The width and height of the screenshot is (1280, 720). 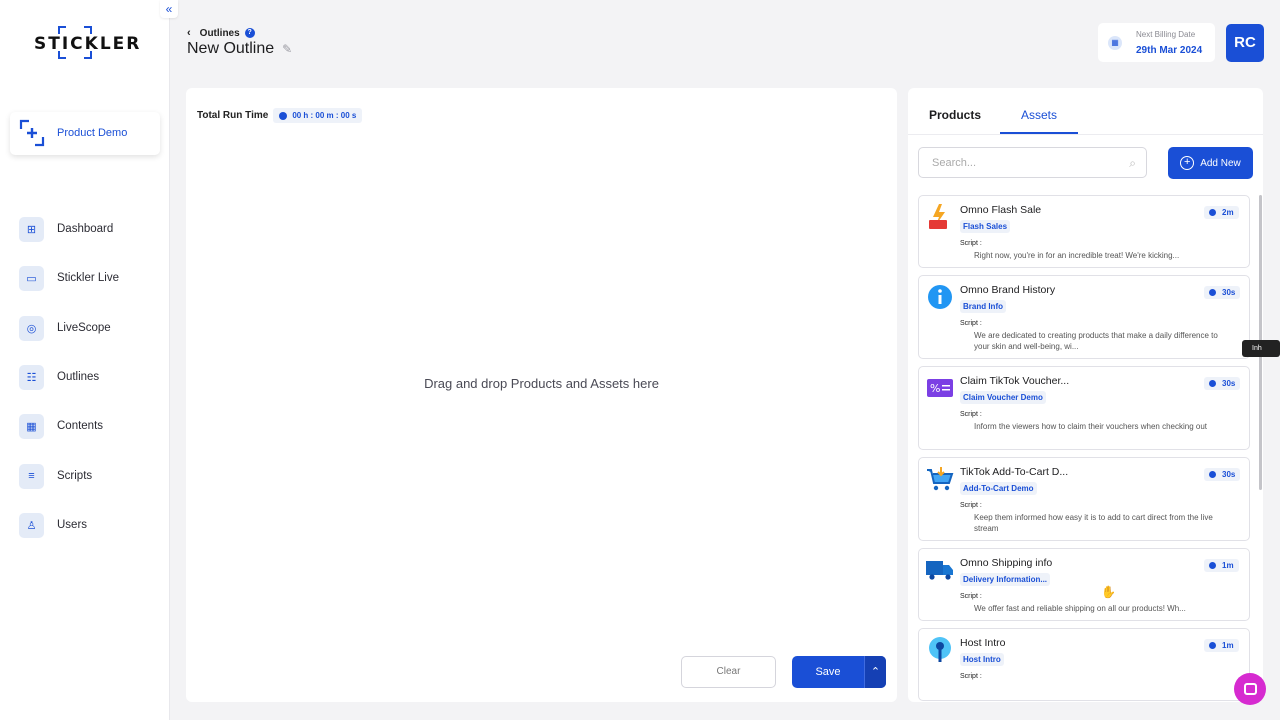 I want to click on duration-badge: 2m, so click(x=1221, y=212).